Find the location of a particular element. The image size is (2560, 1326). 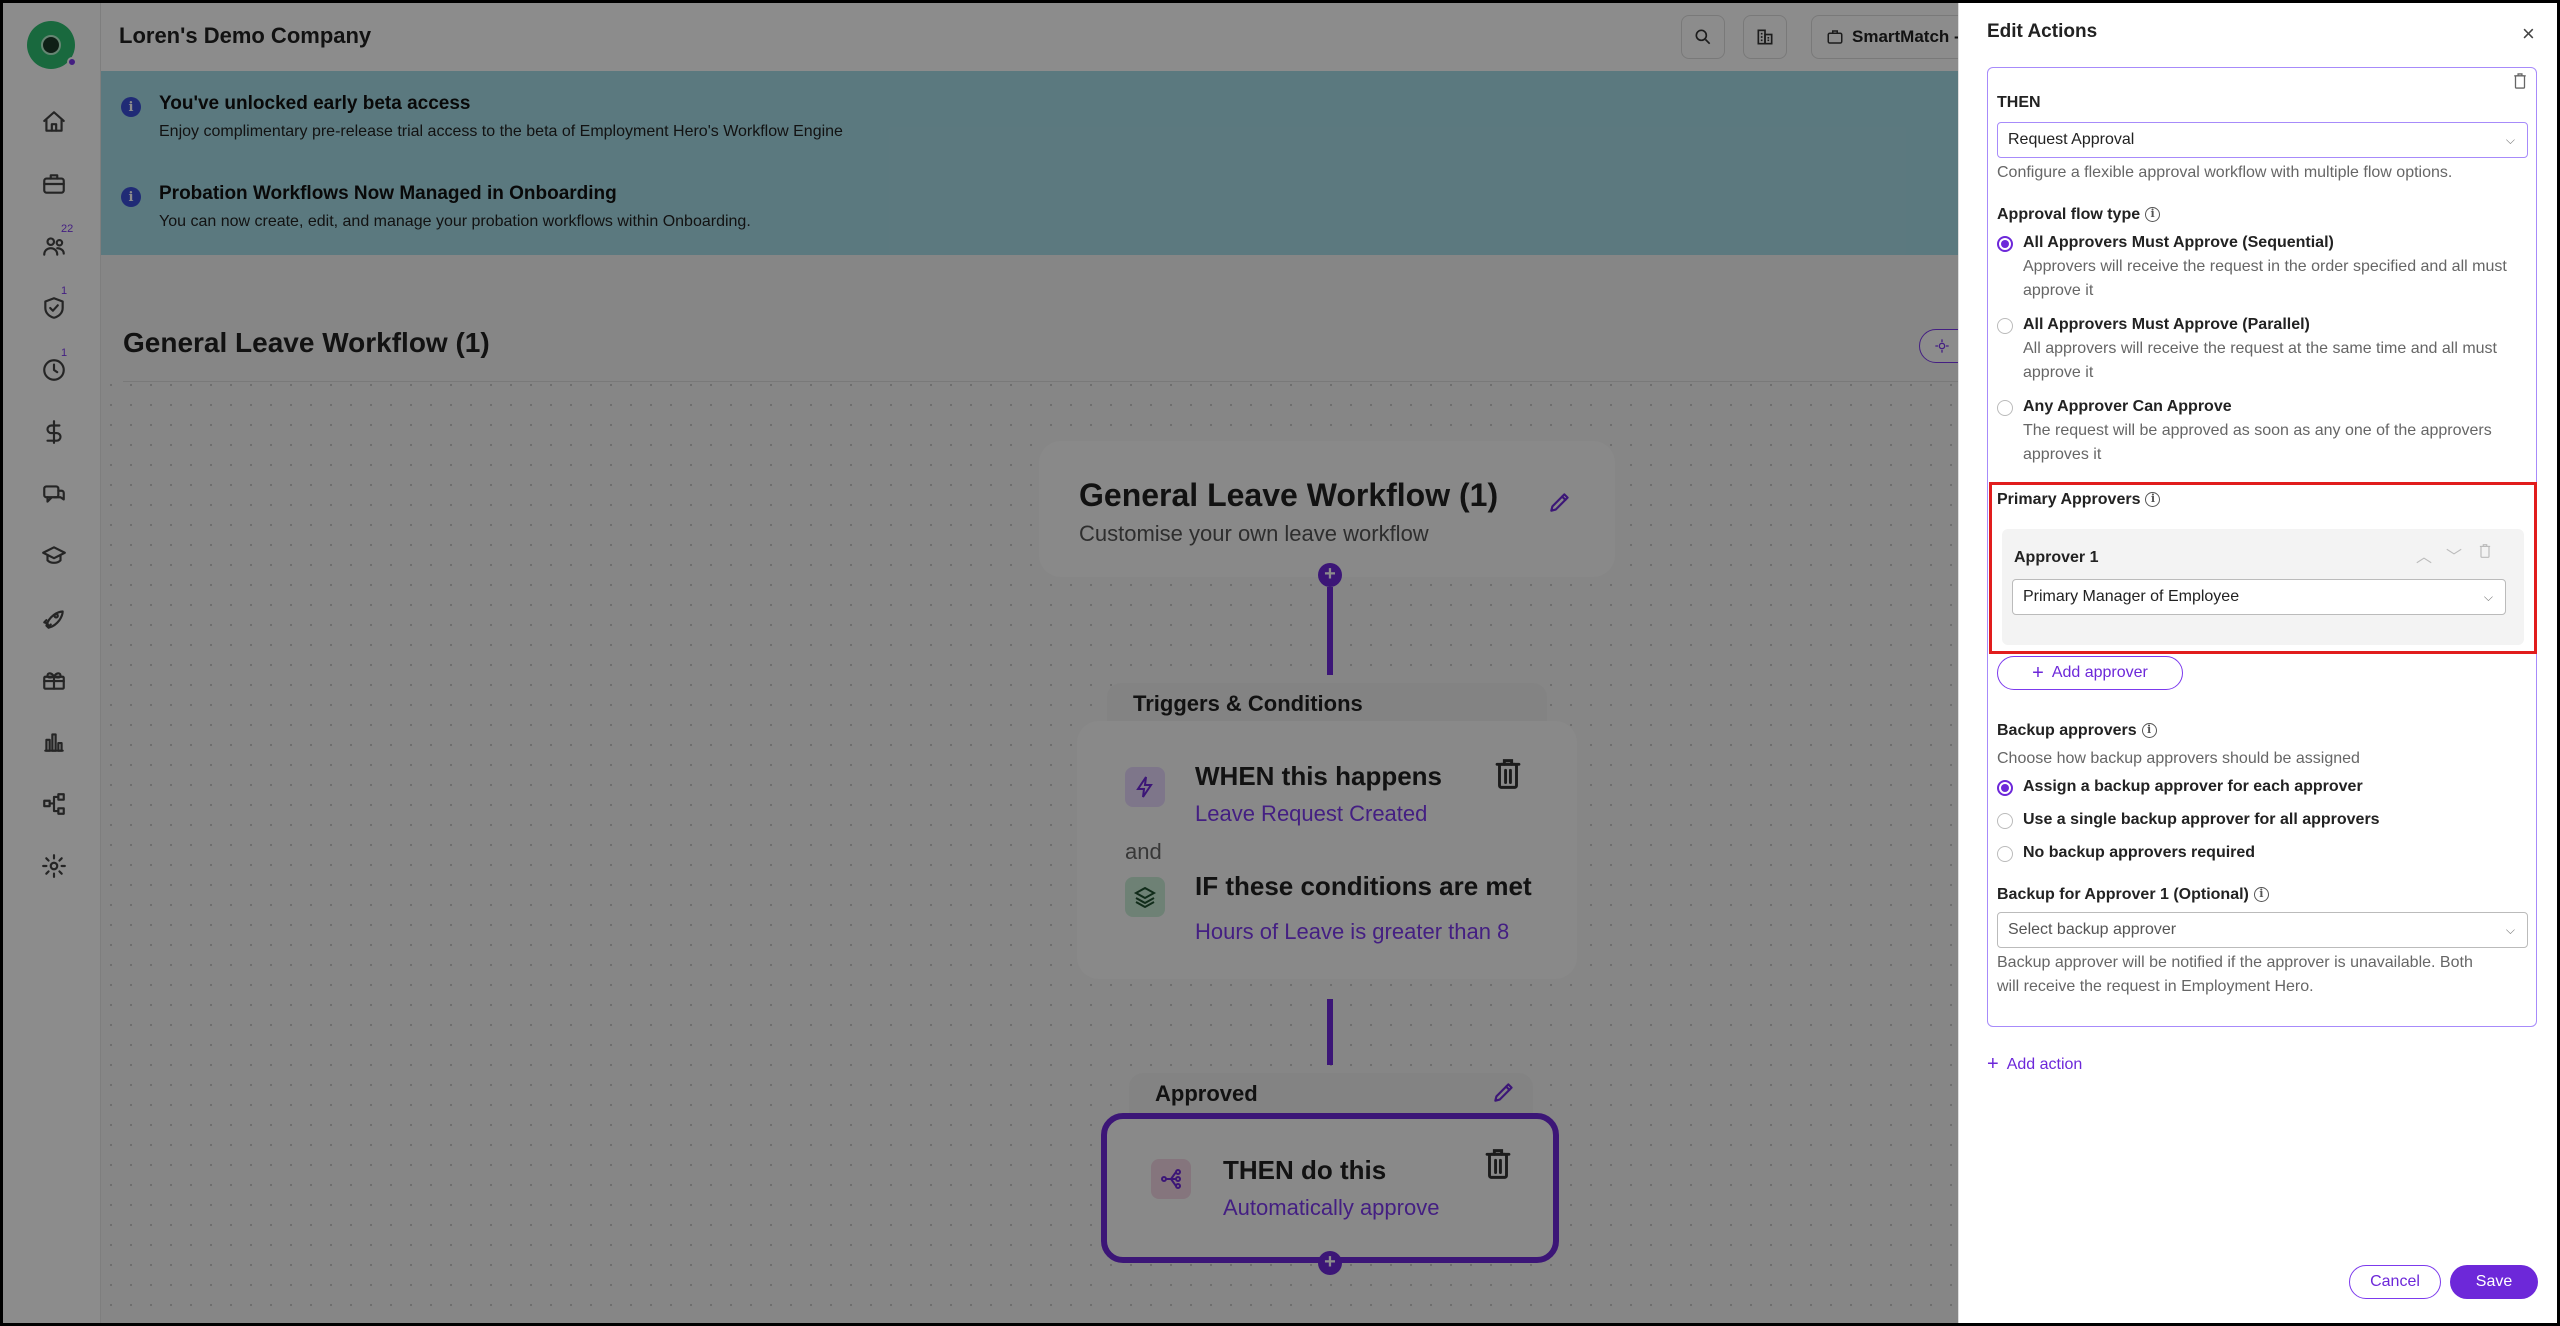

backup-for-label-text: Backup for Approver 1 (Optional) is located at coordinates (2123, 894).